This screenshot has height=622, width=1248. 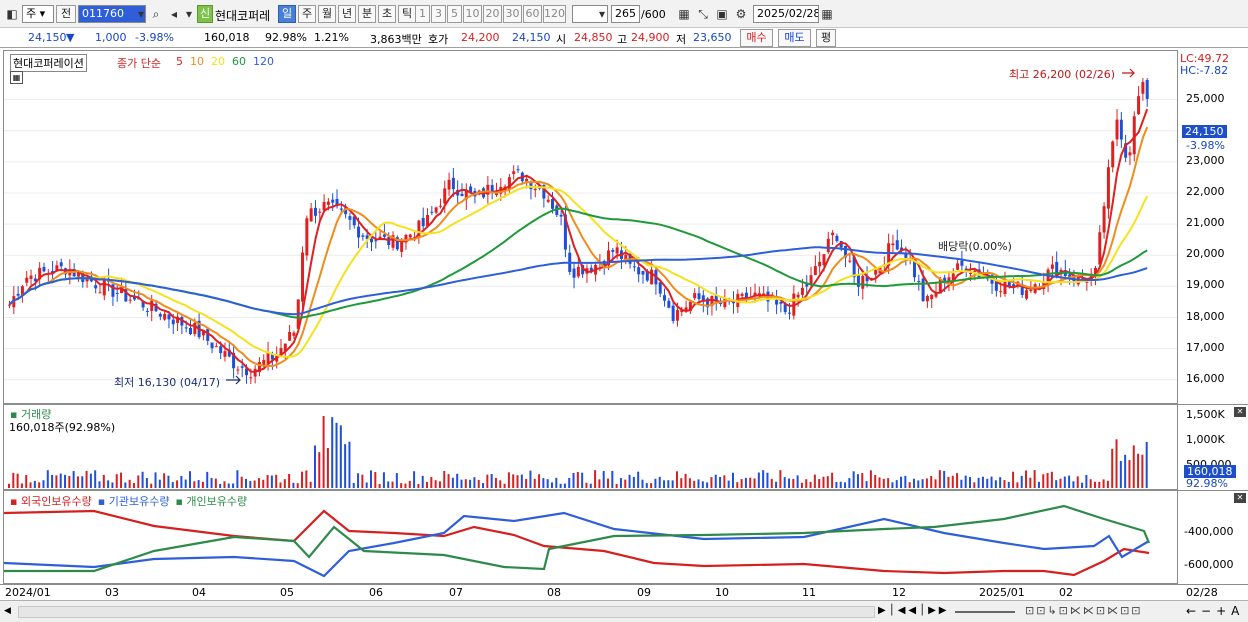 What do you see at coordinates (512, 14) in the screenshot?
I see `minute-tab: 30` at bounding box center [512, 14].